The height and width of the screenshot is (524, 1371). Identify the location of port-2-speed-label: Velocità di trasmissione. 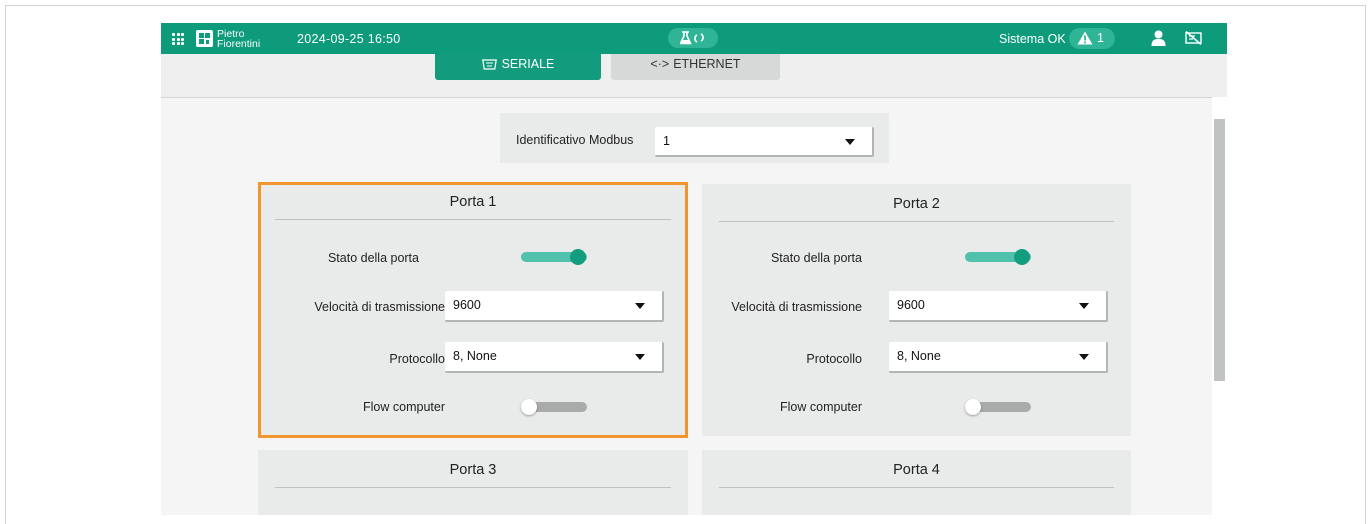
(796, 307).